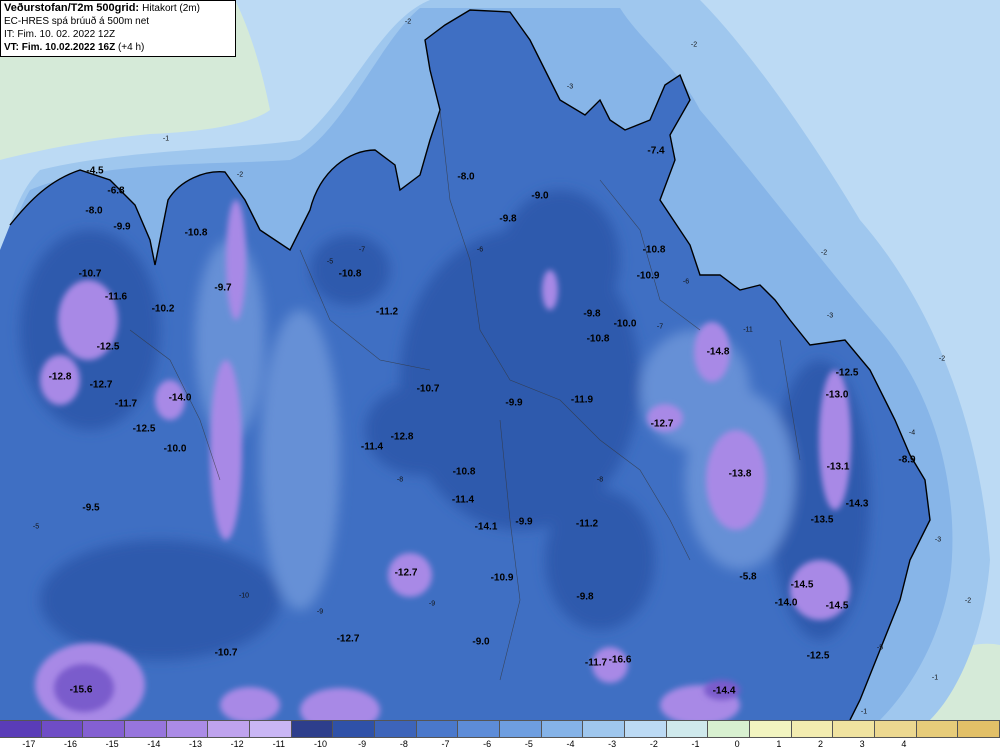  What do you see at coordinates (857, 504) in the screenshot?
I see `temperature-value-label: -14.3` at bounding box center [857, 504].